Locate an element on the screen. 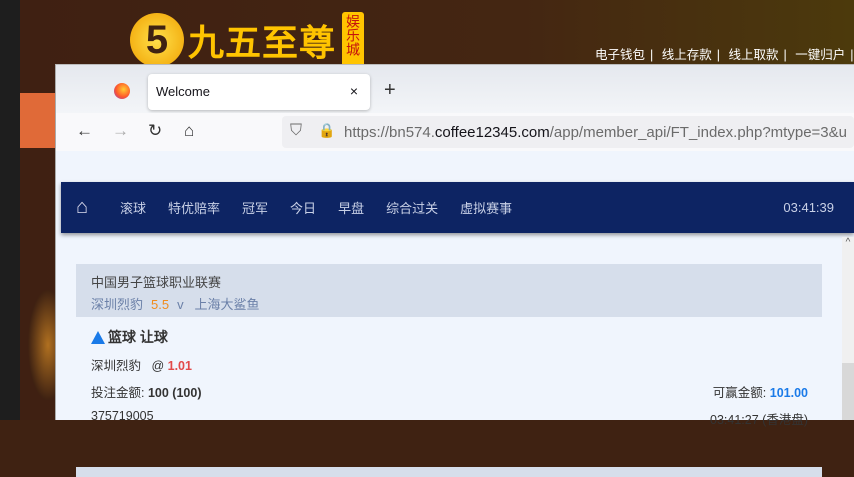  firefox-icon is located at coordinates (122, 91).